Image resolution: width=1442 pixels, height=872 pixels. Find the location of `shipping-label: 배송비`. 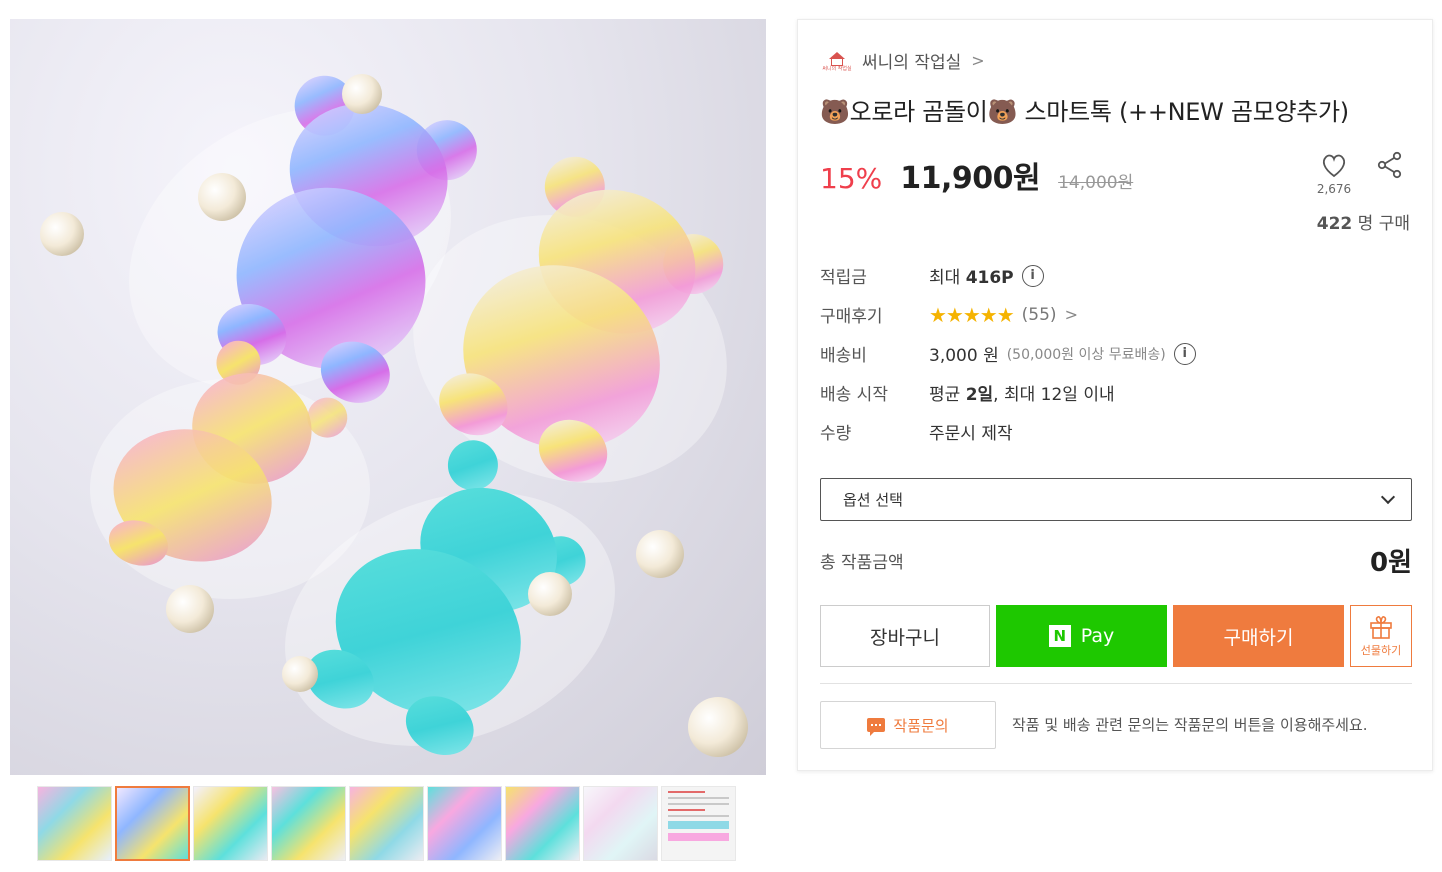

shipping-label: 배송비 is located at coordinates (843, 356).